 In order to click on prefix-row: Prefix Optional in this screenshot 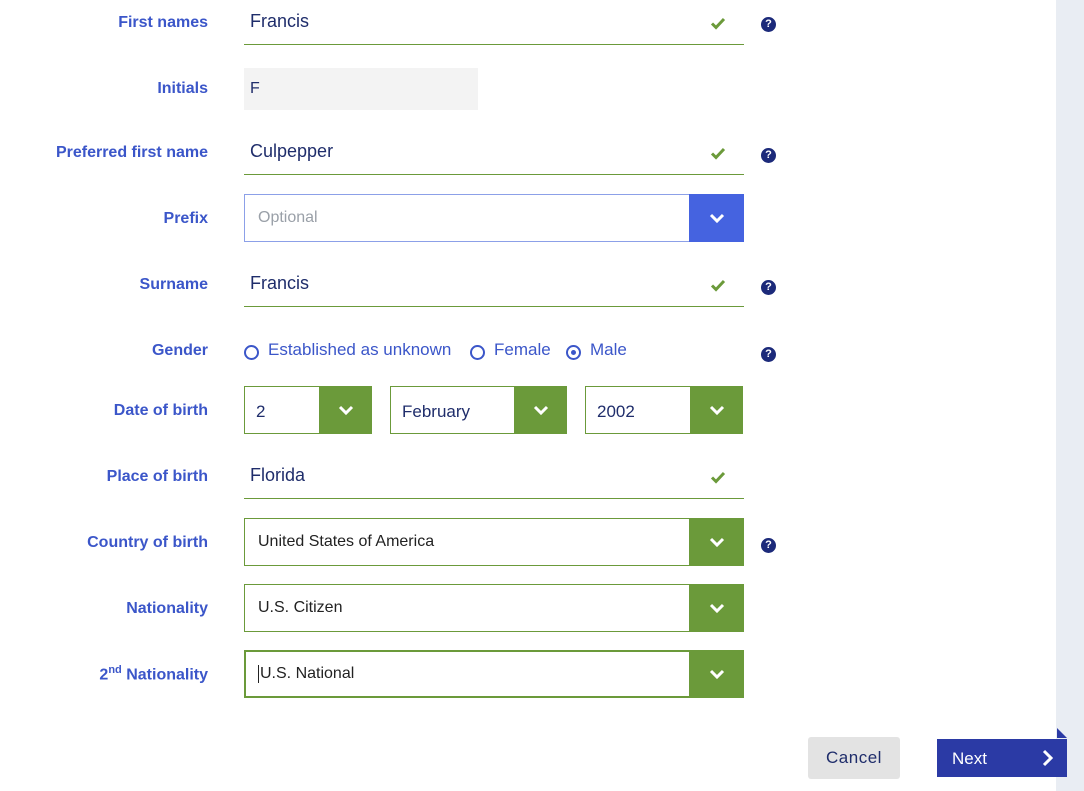, I will do `click(525, 219)`.